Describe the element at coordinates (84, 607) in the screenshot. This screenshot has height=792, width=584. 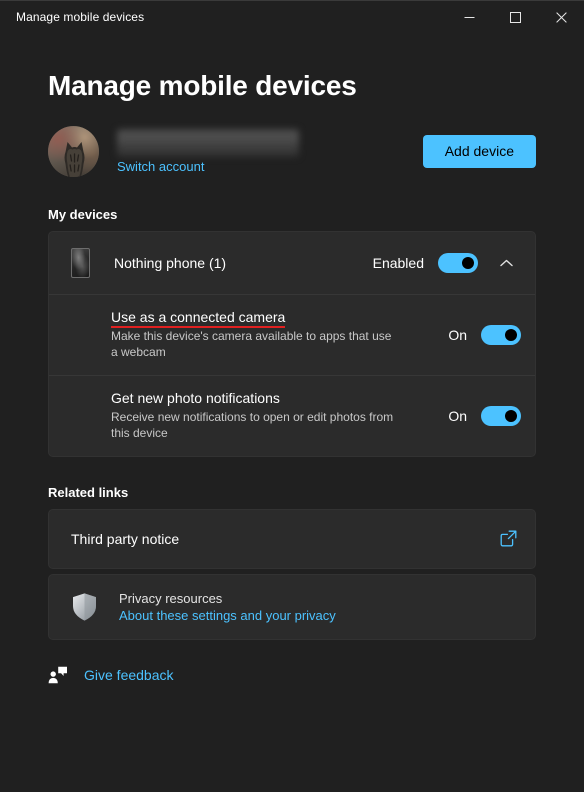
I see `shield-icon` at that location.